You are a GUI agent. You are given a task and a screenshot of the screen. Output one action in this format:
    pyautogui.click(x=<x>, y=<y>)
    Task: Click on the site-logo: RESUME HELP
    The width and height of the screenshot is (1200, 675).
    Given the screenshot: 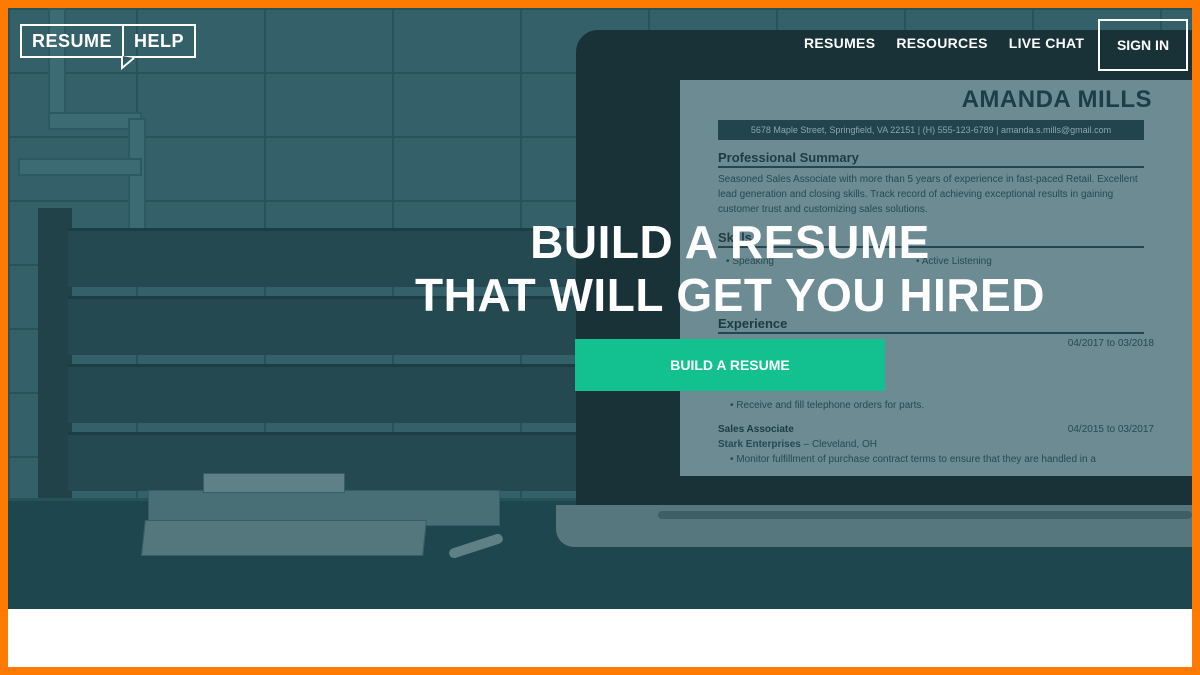 What is the action you would take?
    pyautogui.click(x=108, y=47)
    